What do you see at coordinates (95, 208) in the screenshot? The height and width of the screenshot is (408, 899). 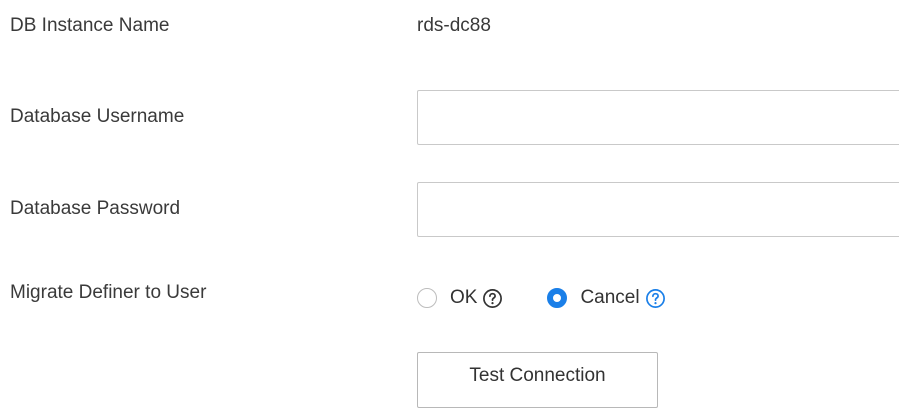 I see `password-label: Database Password` at bounding box center [95, 208].